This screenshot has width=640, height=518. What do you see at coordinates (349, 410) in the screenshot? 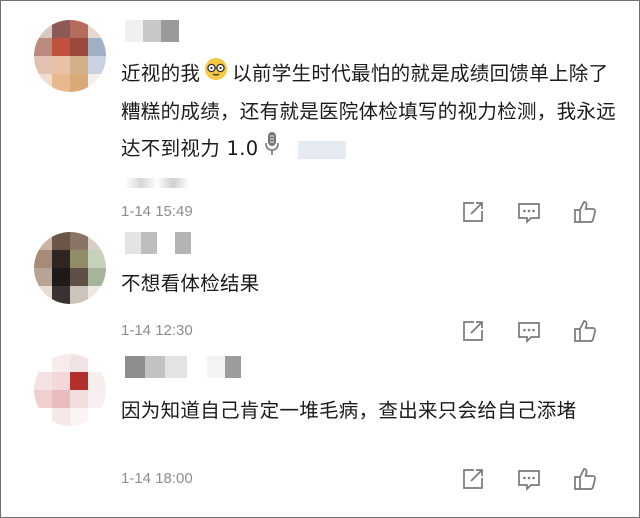
I see `comment-content: 因为知道自己肯定一堆毛病，查出来只会给自己添堵` at bounding box center [349, 410].